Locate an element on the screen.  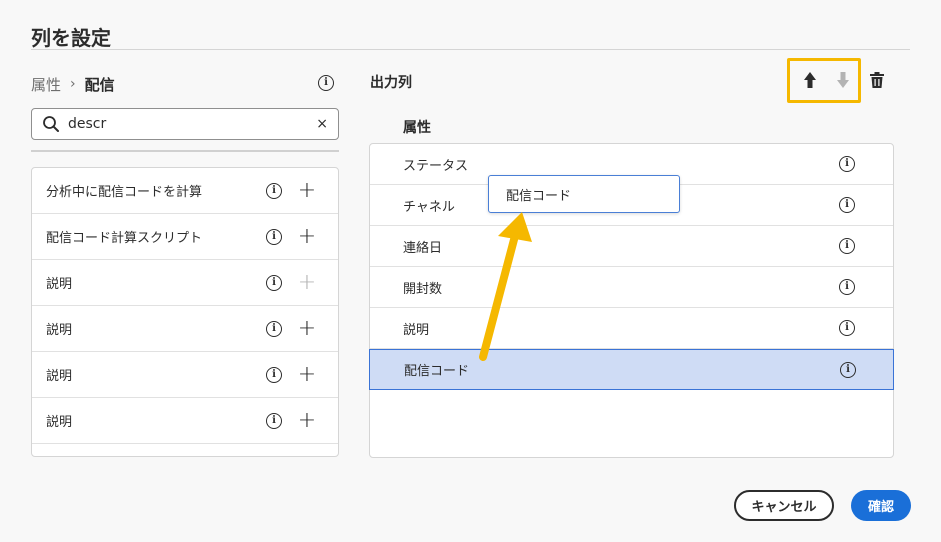
list-item: 分析中に配信コードを計算 i + is located at coordinates (185, 191).